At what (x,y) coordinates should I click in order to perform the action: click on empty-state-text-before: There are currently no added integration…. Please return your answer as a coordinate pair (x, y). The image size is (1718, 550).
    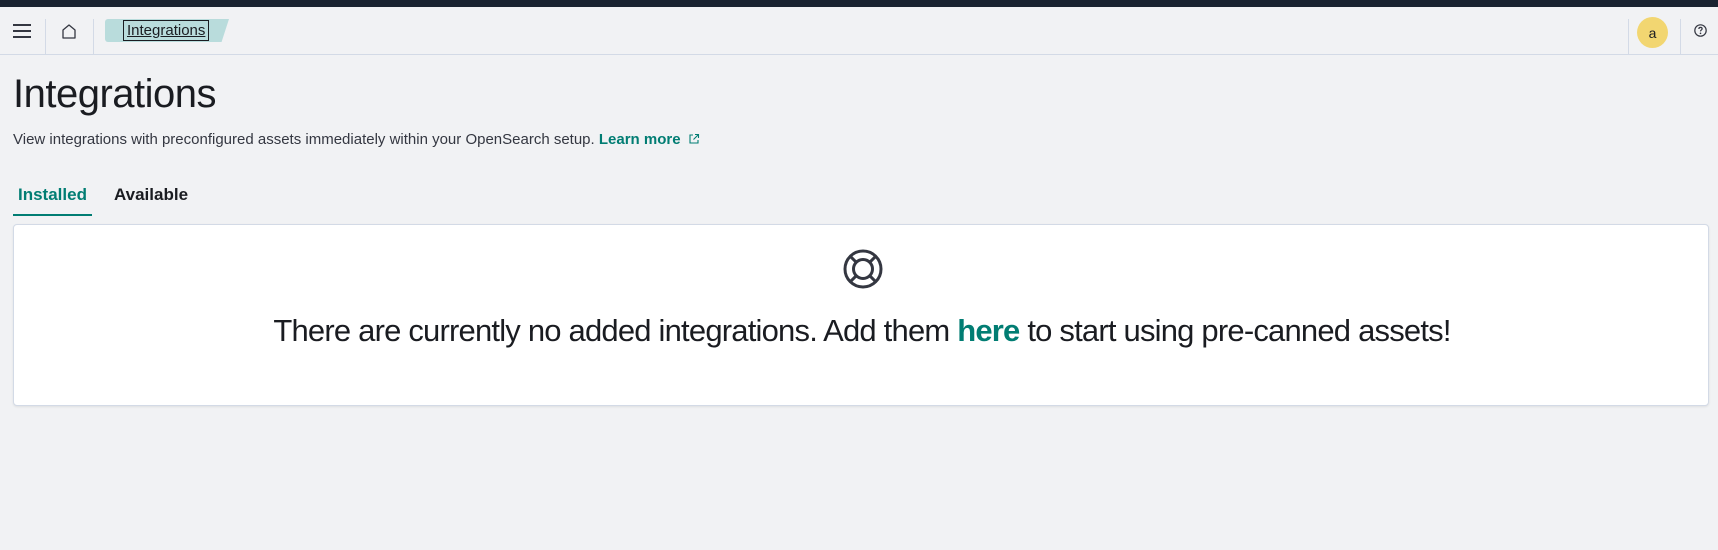
    Looking at the image, I should click on (615, 330).